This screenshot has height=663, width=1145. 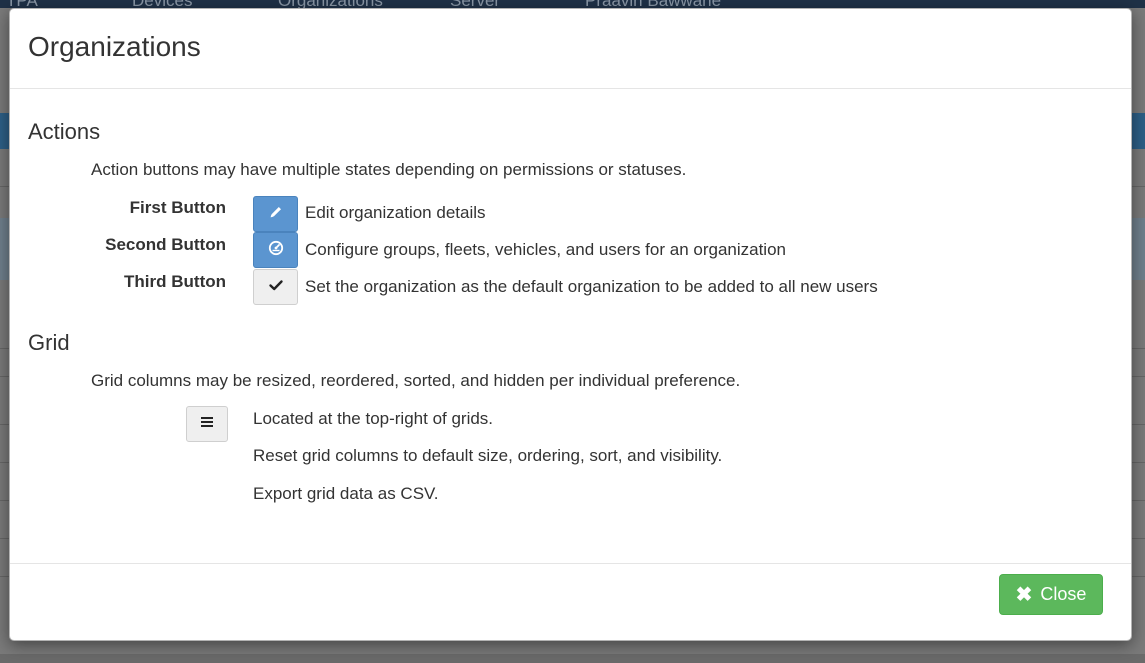 What do you see at coordinates (177, 207) in the screenshot?
I see `first-button-label: First Button` at bounding box center [177, 207].